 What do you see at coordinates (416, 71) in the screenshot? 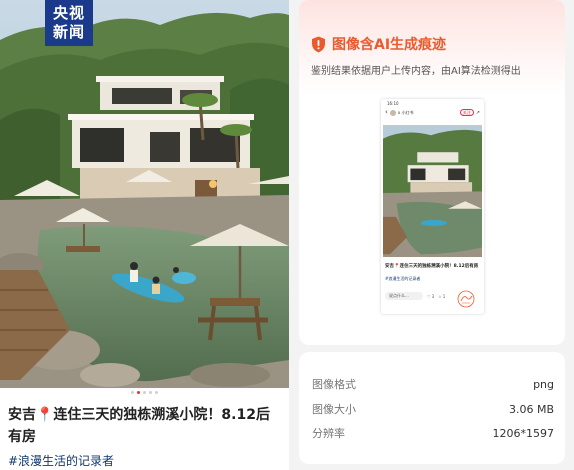
I see `detection-description: 鉴别结果依据用户上传内容，由AI算法检测得出` at bounding box center [416, 71].